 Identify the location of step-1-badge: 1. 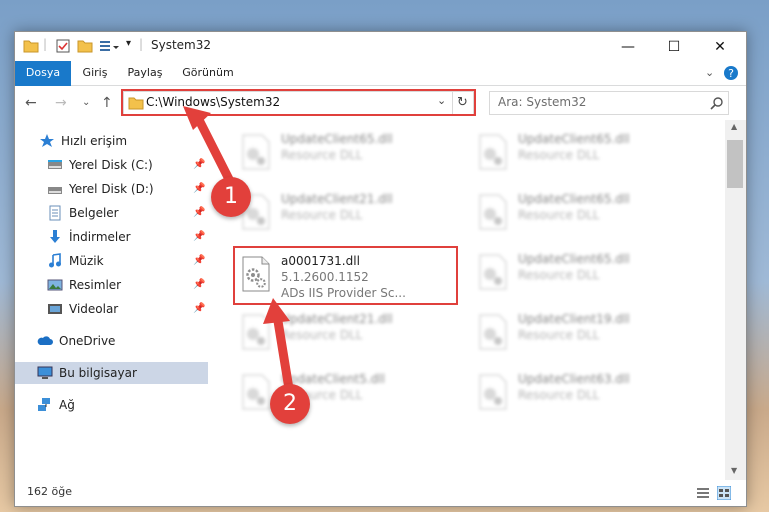
(231, 197).